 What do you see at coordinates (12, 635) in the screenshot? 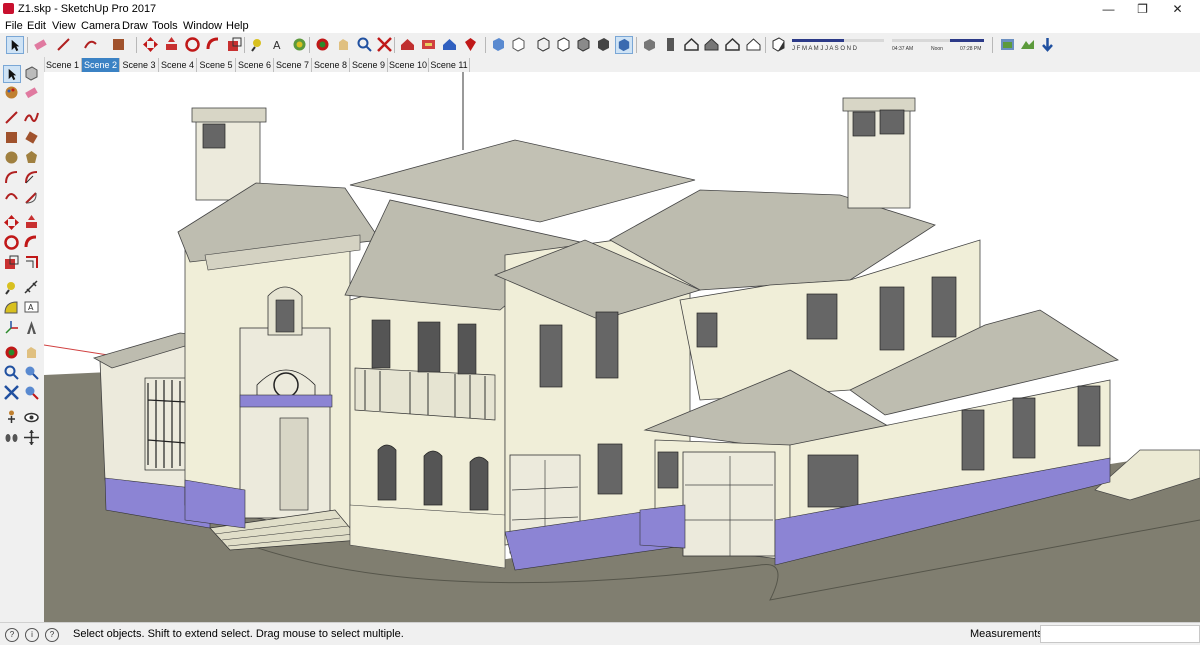
I see `geolocation-icon: ?` at bounding box center [12, 635].